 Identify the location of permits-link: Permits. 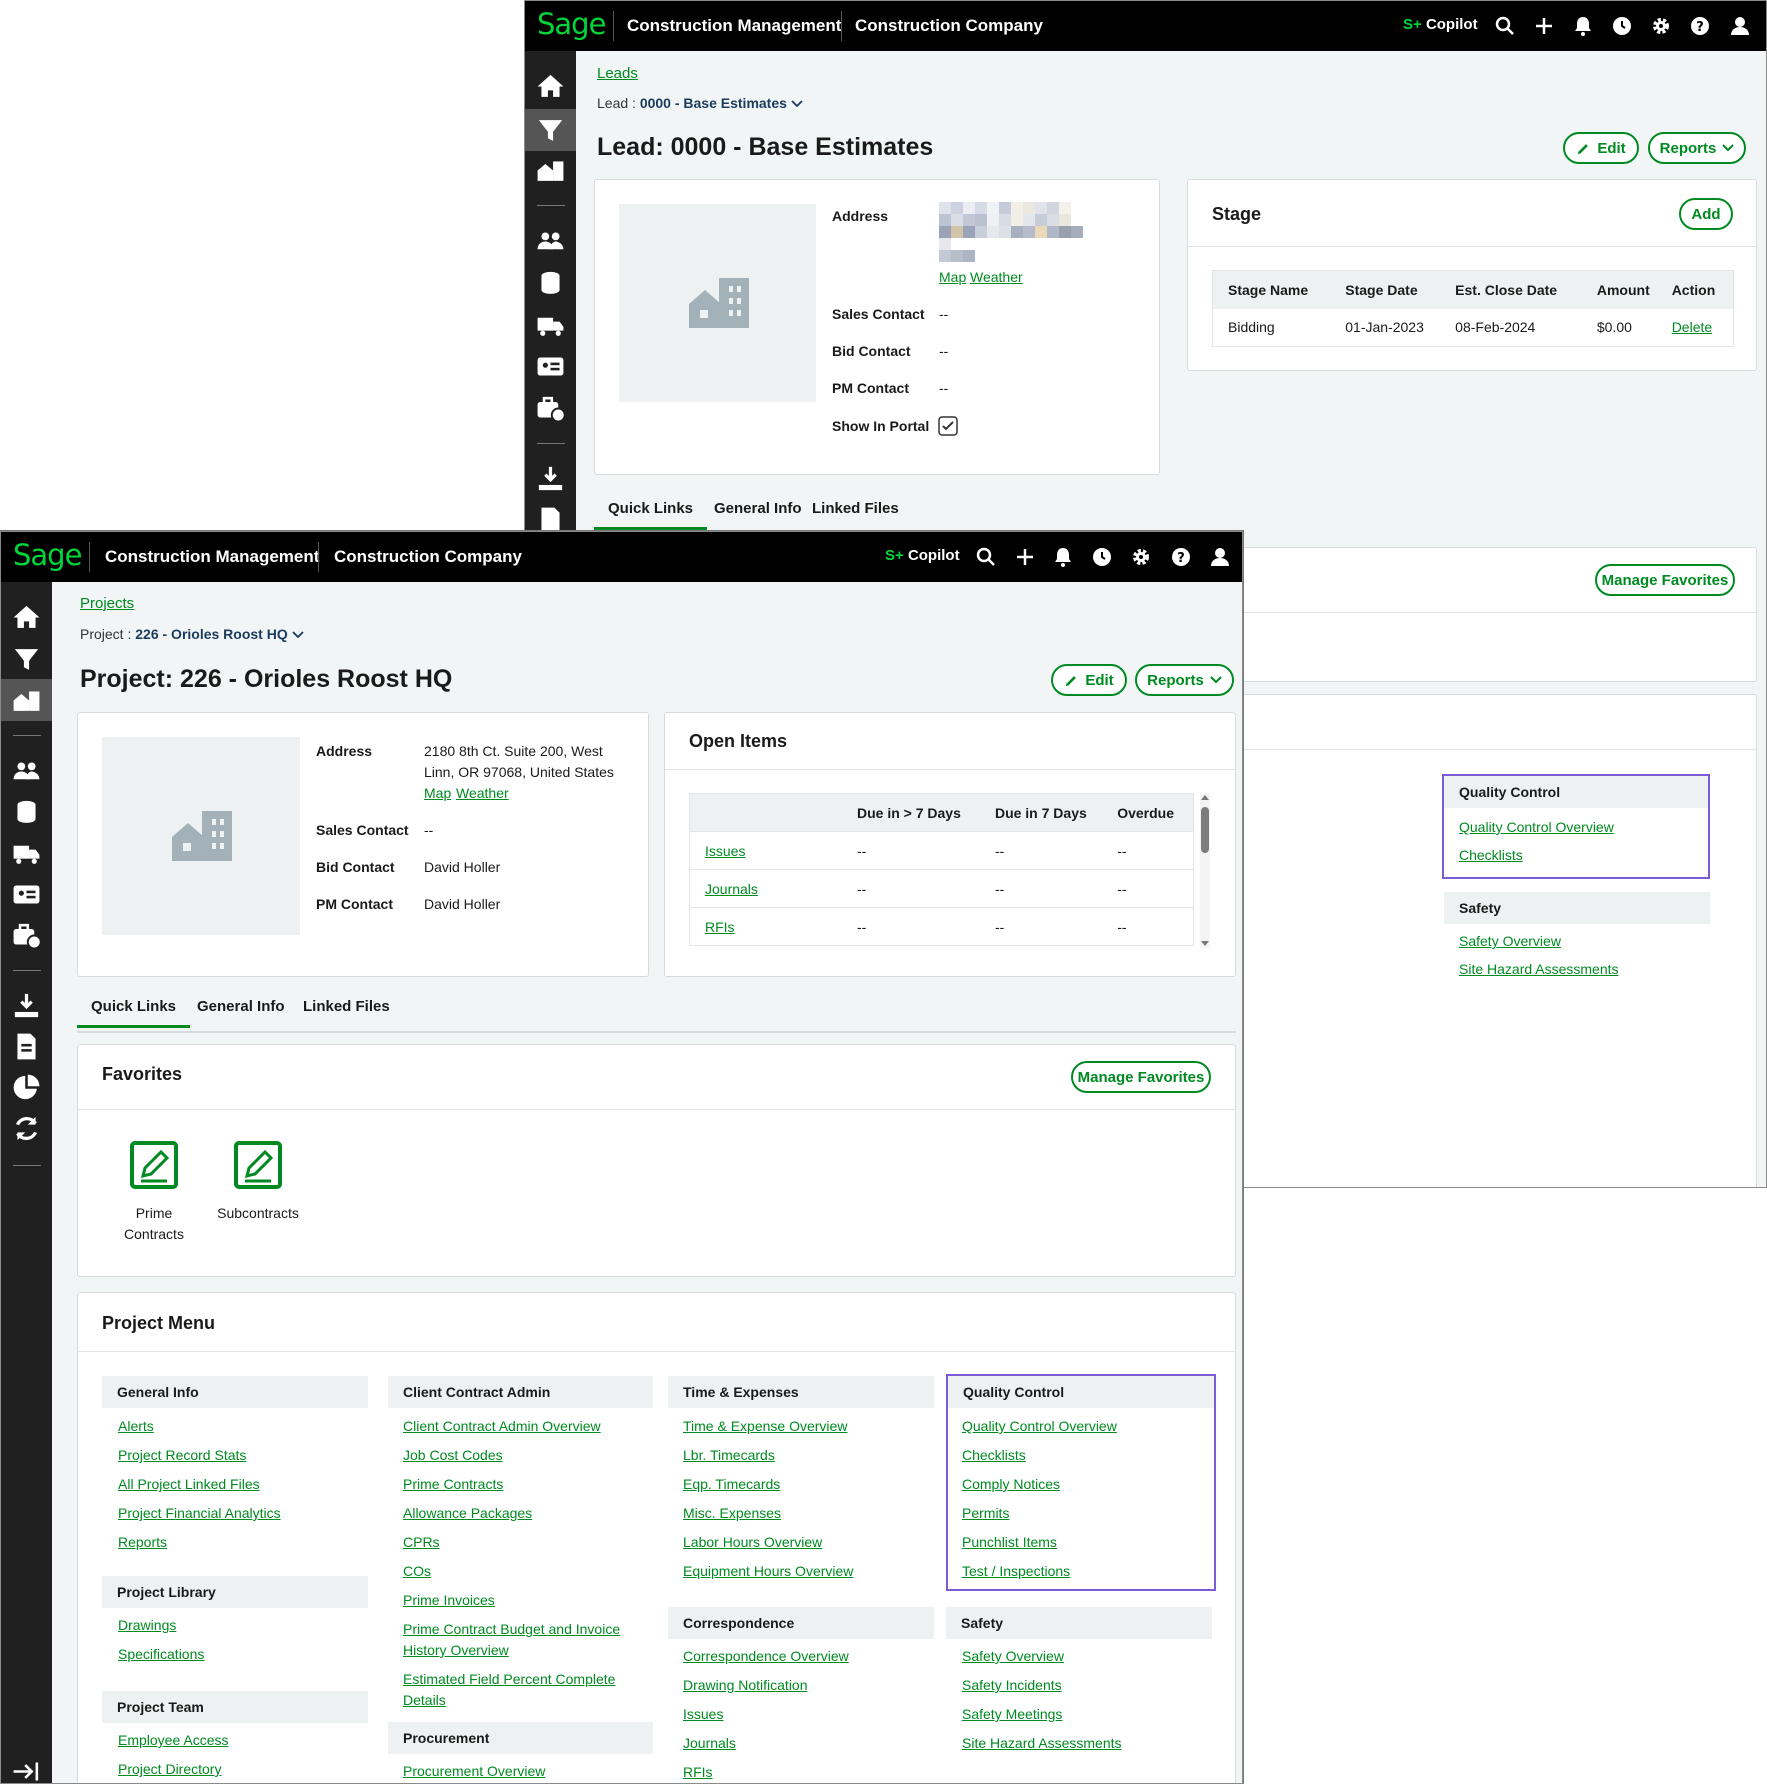
(985, 1513).